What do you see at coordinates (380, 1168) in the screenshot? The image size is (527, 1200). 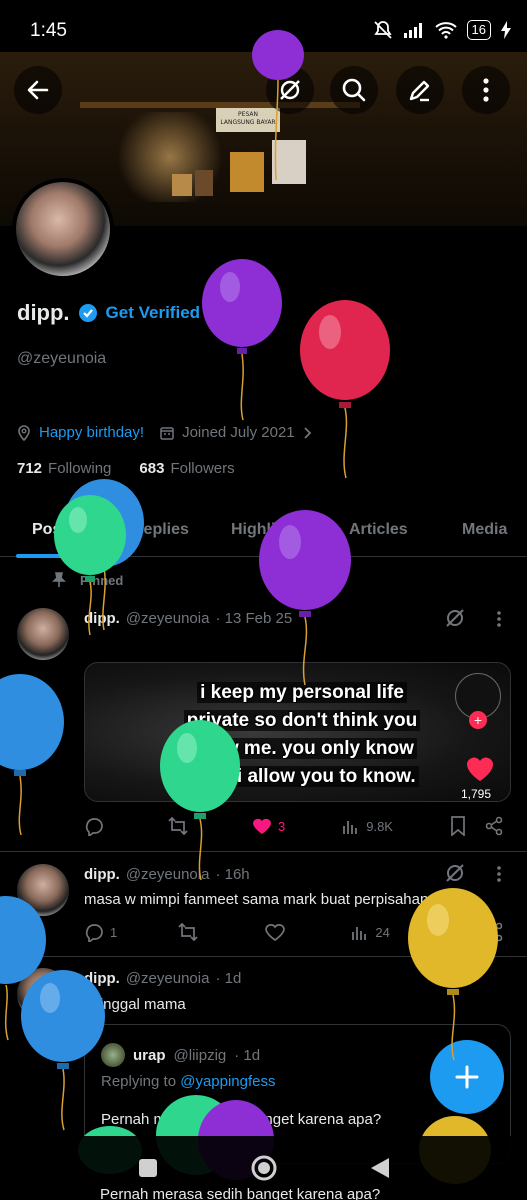 I see `back-triangle-icon` at bounding box center [380, 1168].